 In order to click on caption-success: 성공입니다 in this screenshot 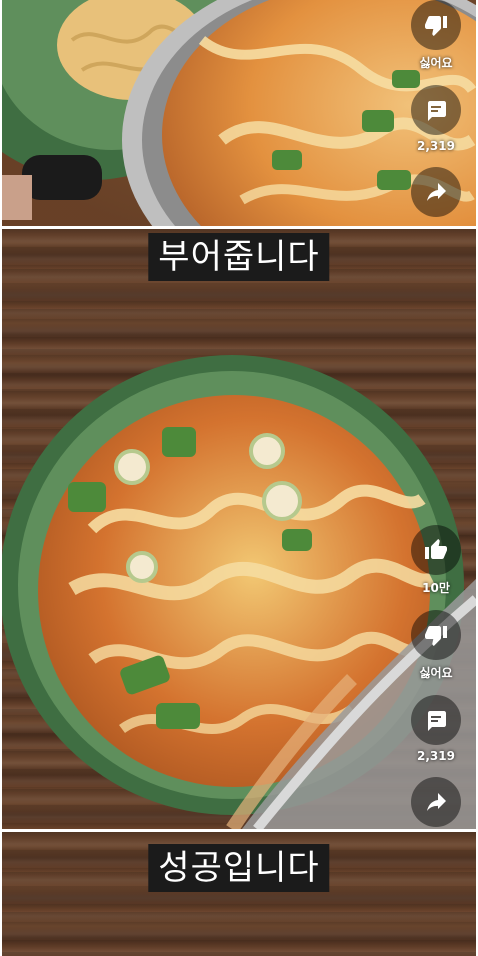, I will do `click(239, 868)`.